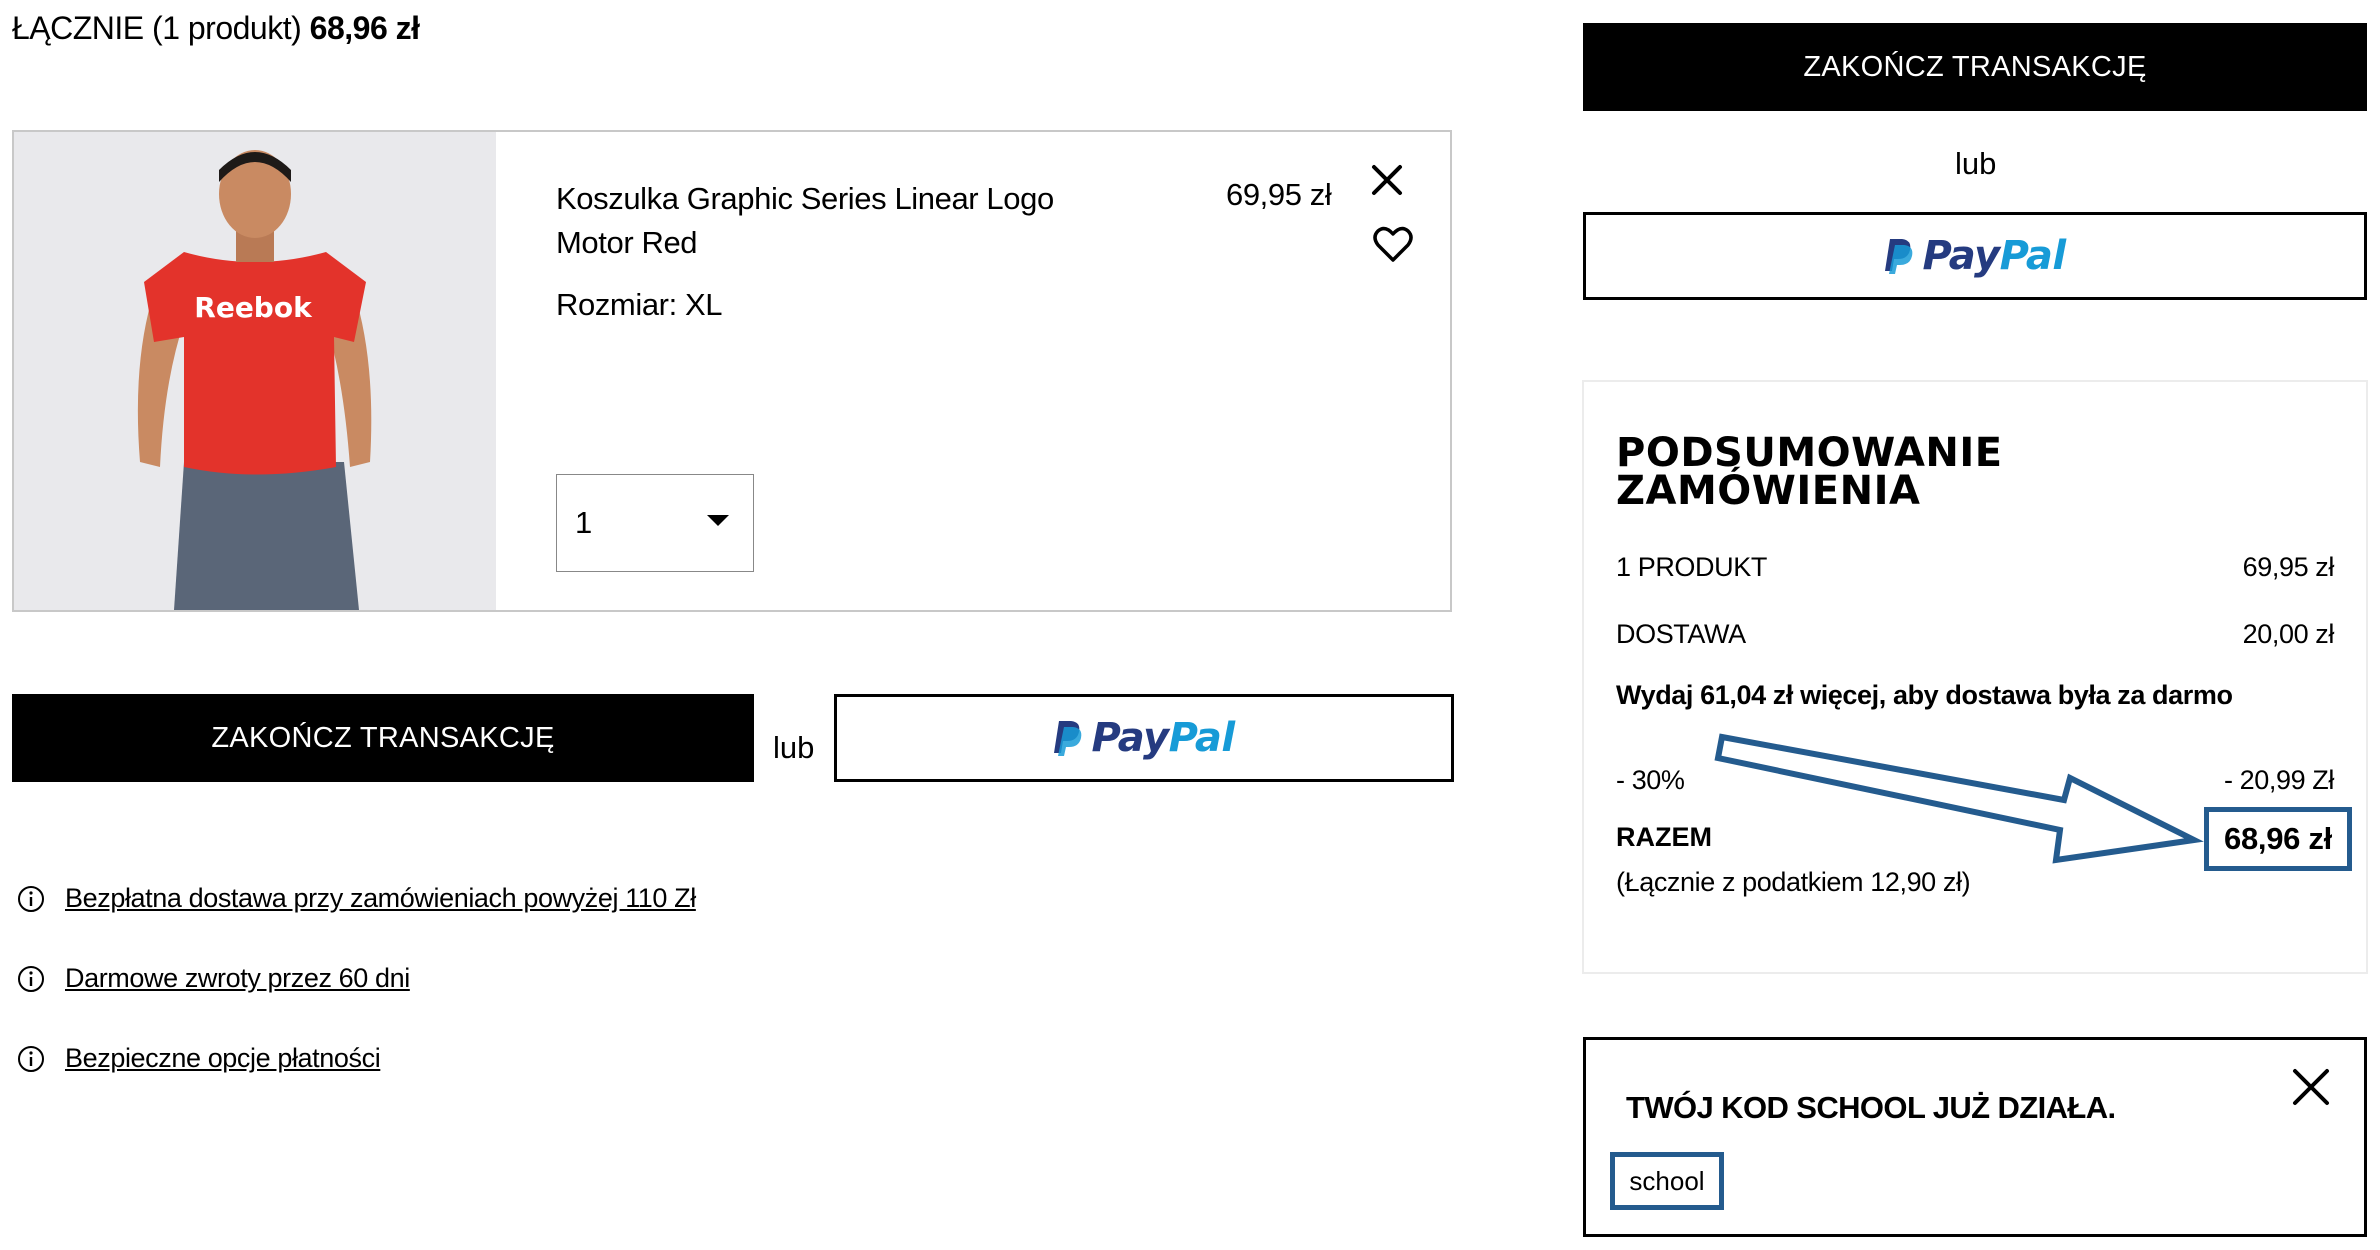 This screenshot has height=1250, width=2380. I want to click on wishlist-button, so click(1393, 245).